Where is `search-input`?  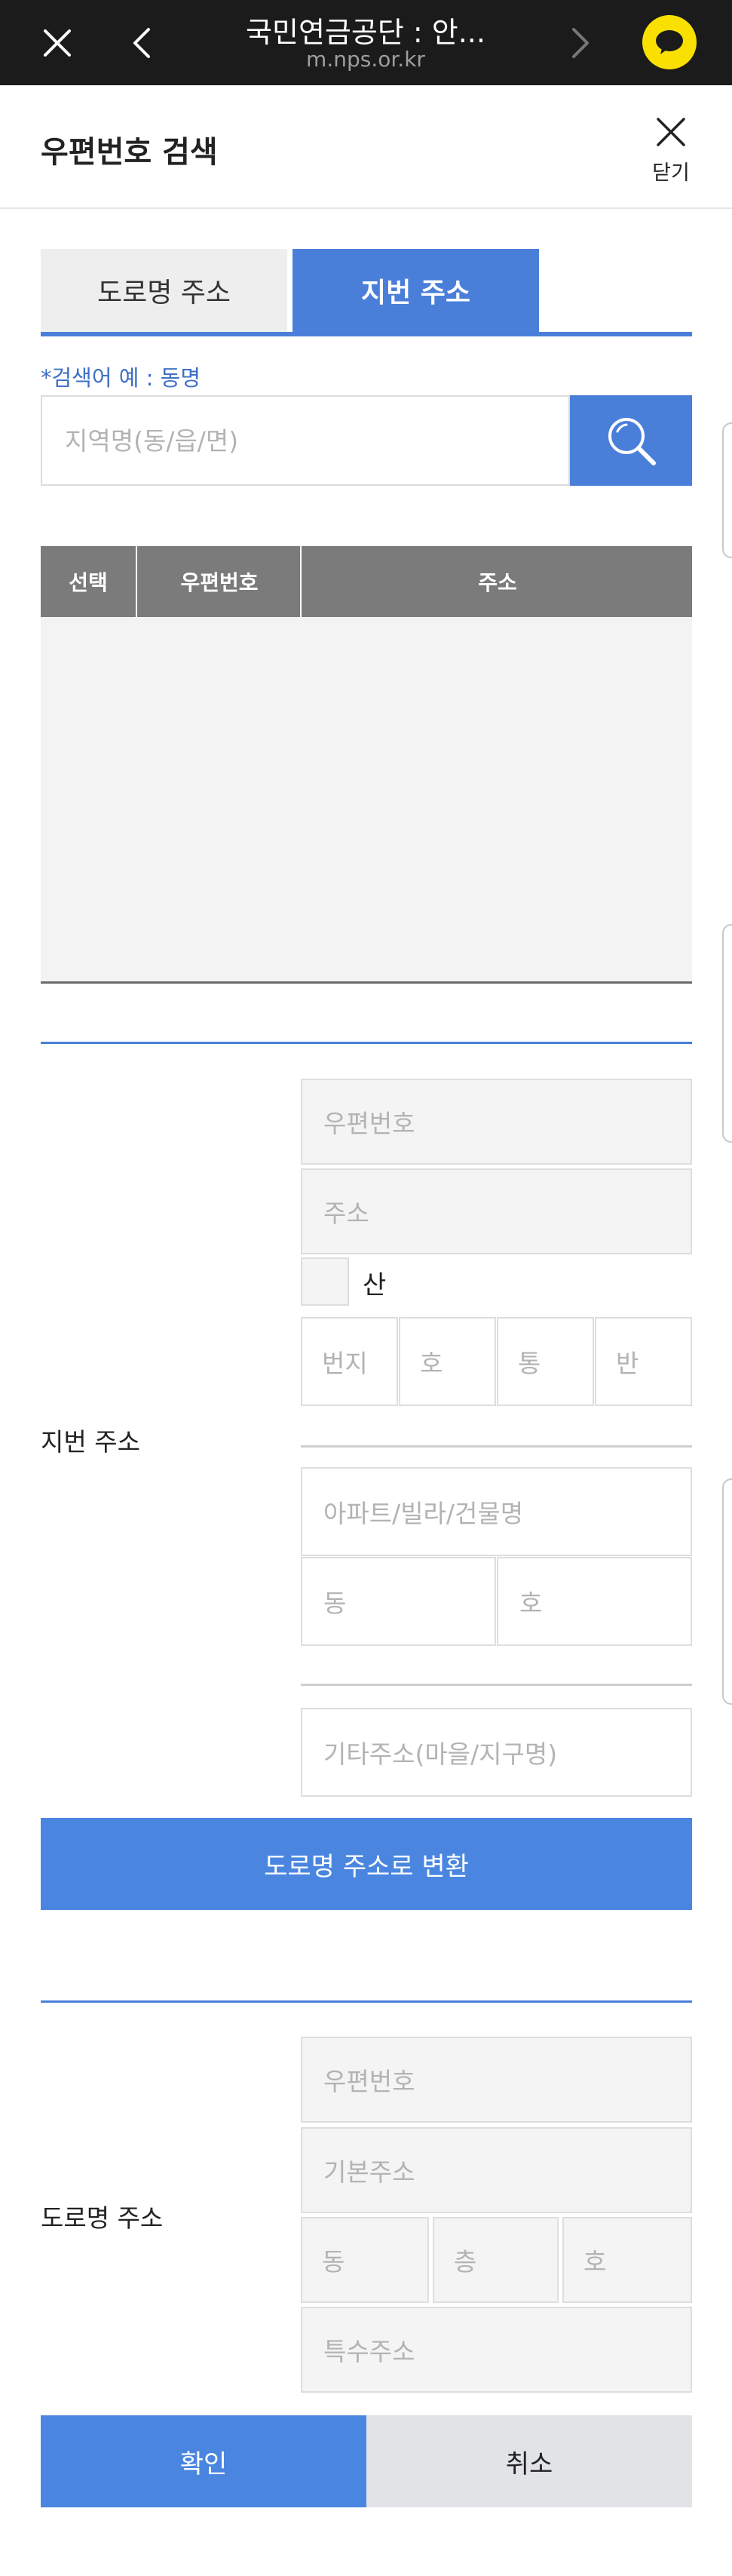 search-input is located at coordinates (305, 440).